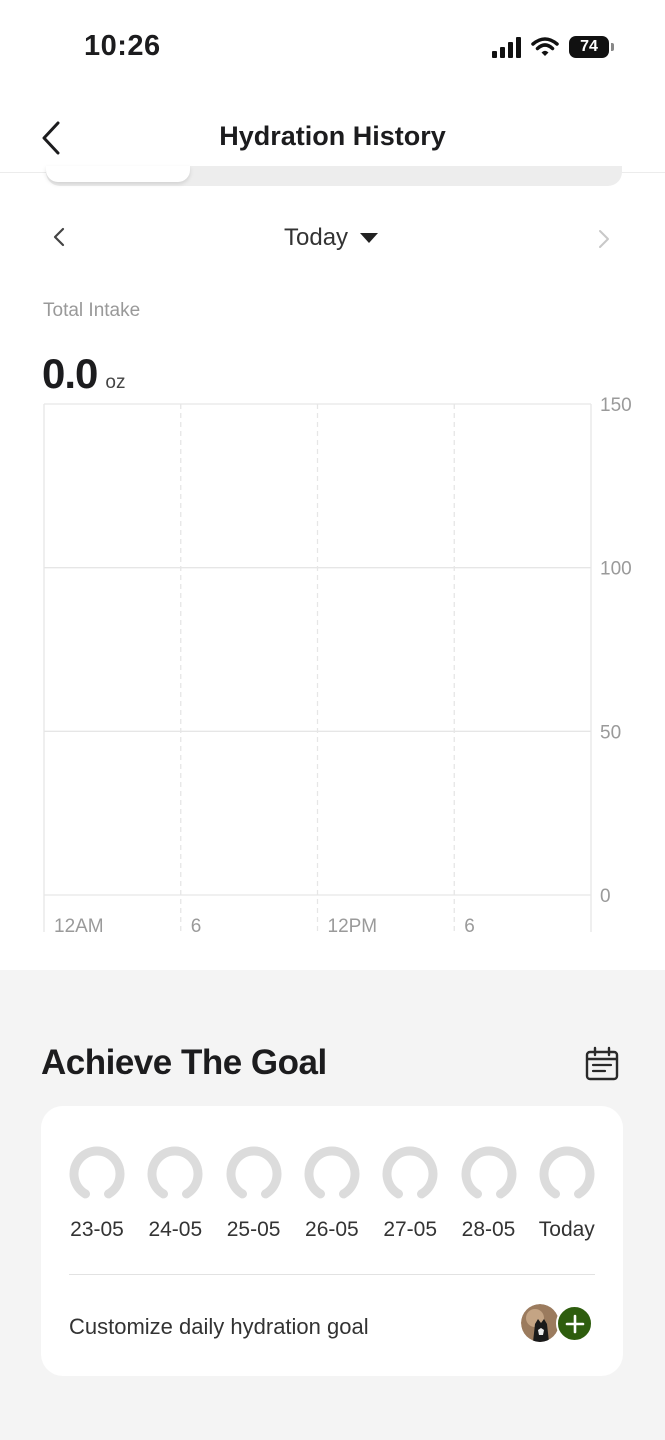 Image resolution: width=665 pixels, height=1440 pixels. What do you see at coordinates (566, 1229) in the screenshot?
I see `goal-day-label: Today` at bounding box center [566, 1229].